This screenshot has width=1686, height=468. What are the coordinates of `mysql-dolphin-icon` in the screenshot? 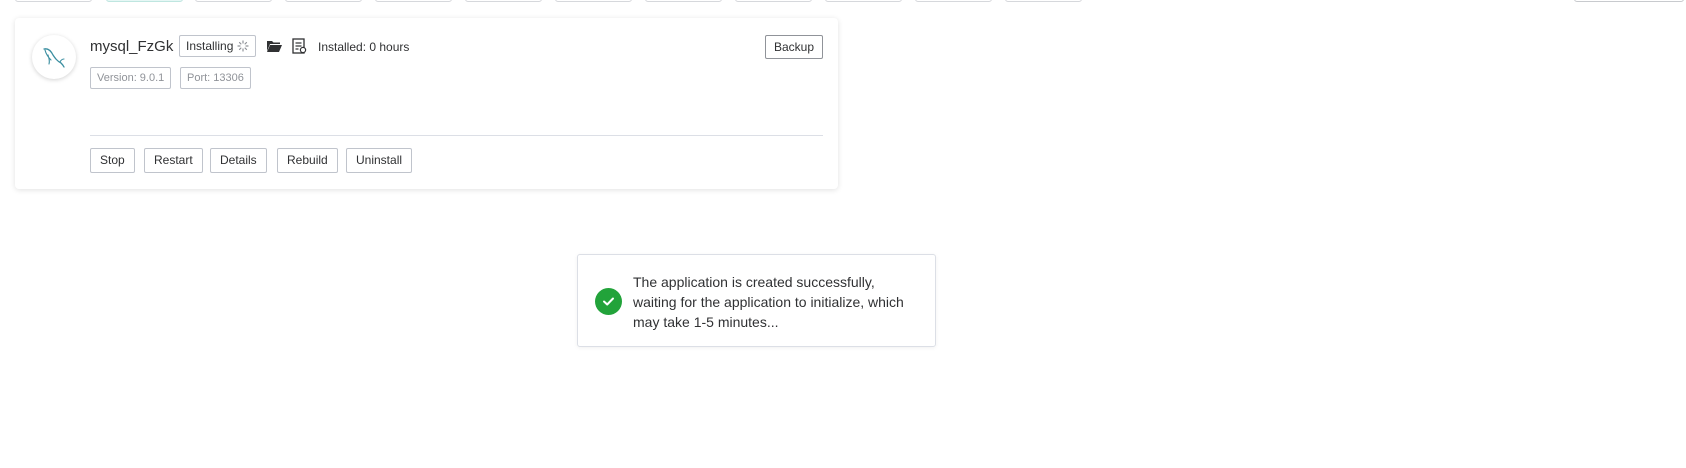 It's located at (54, 58).